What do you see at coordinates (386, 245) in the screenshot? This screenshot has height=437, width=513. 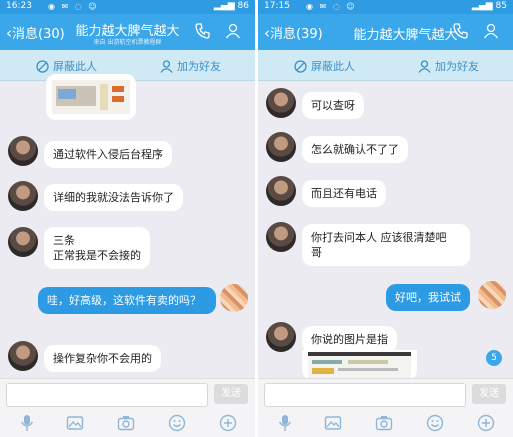 I see `received-message: 你打去问本人 应该很清楚吧 哥` at bounding box center [386, 245].